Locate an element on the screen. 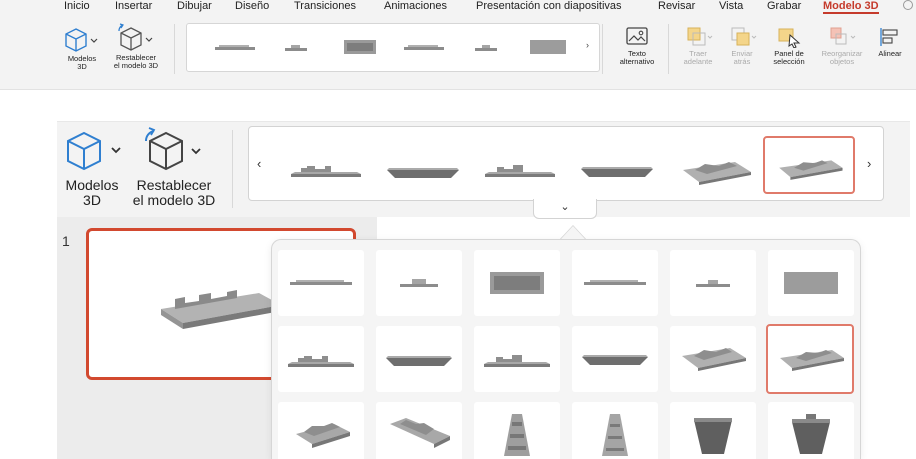  help-icon is located at coordinates (908, 5).